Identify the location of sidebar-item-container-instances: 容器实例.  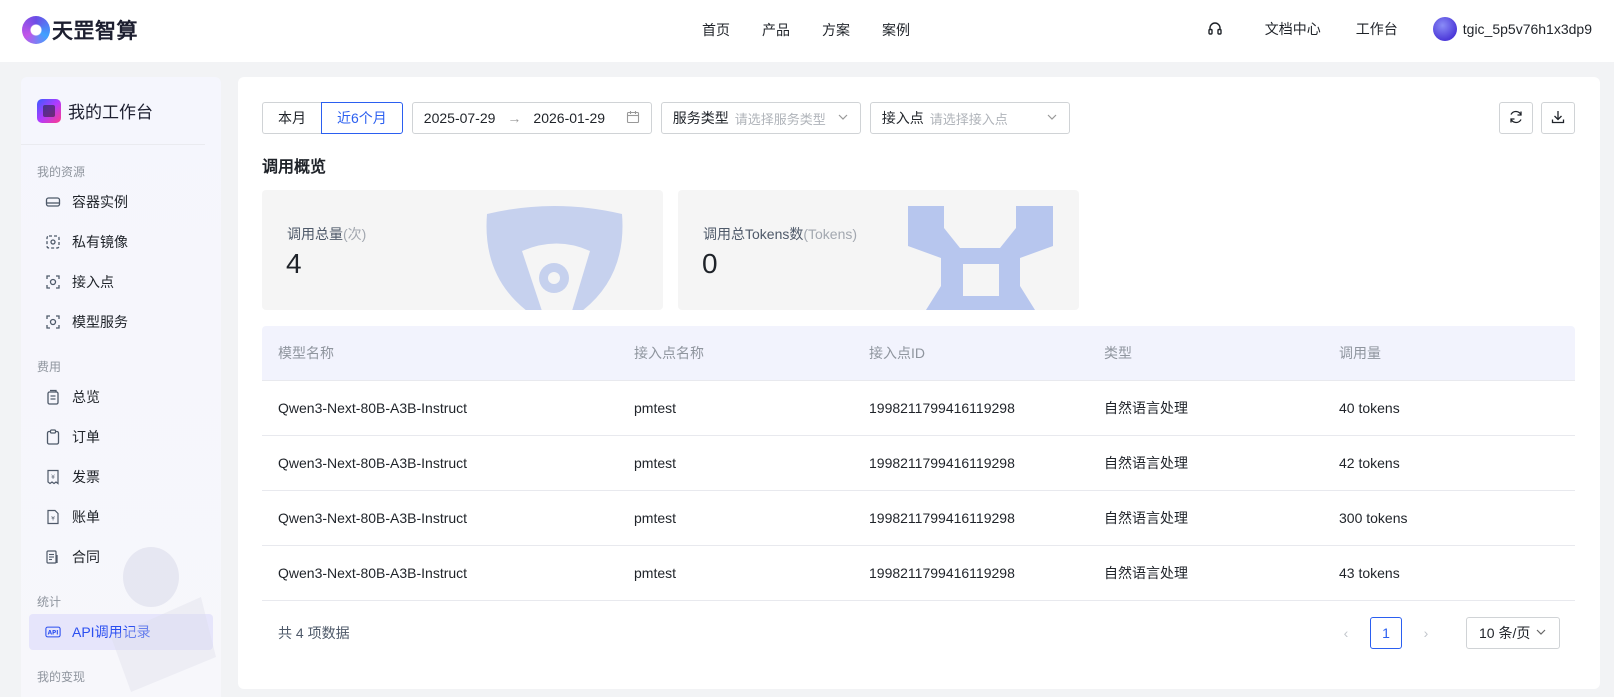
(121, 202).